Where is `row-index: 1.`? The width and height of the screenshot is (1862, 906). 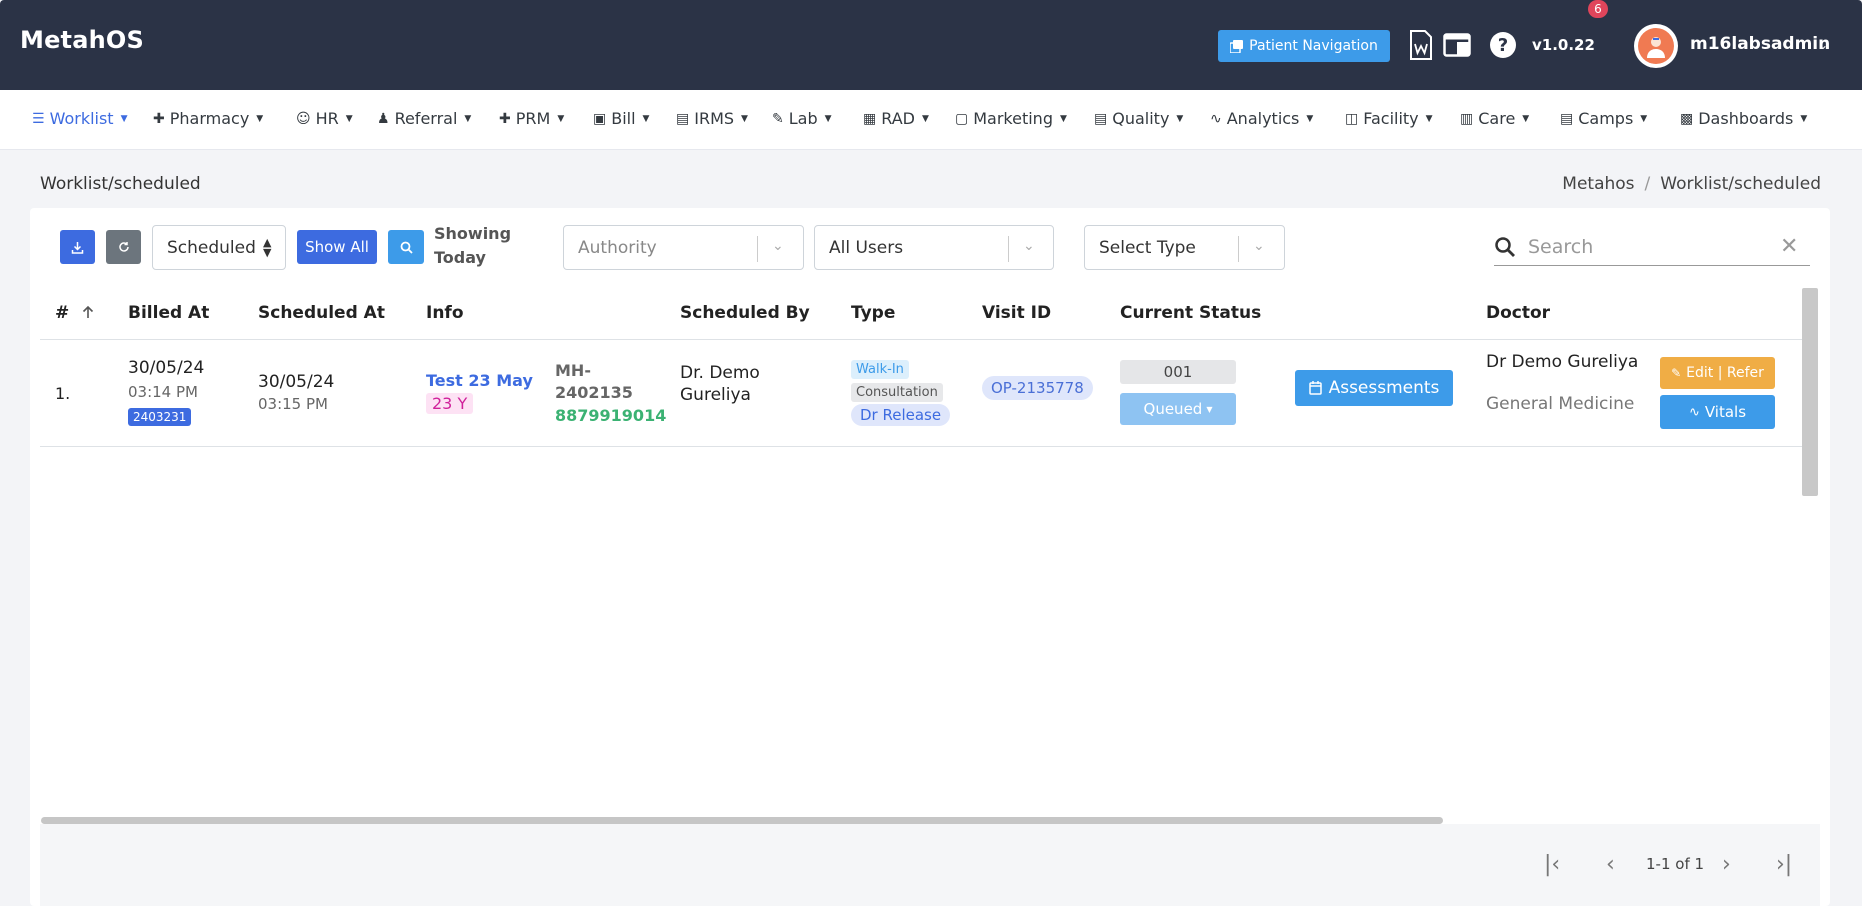
row-index: 1. is located at coordinates (63, 393).